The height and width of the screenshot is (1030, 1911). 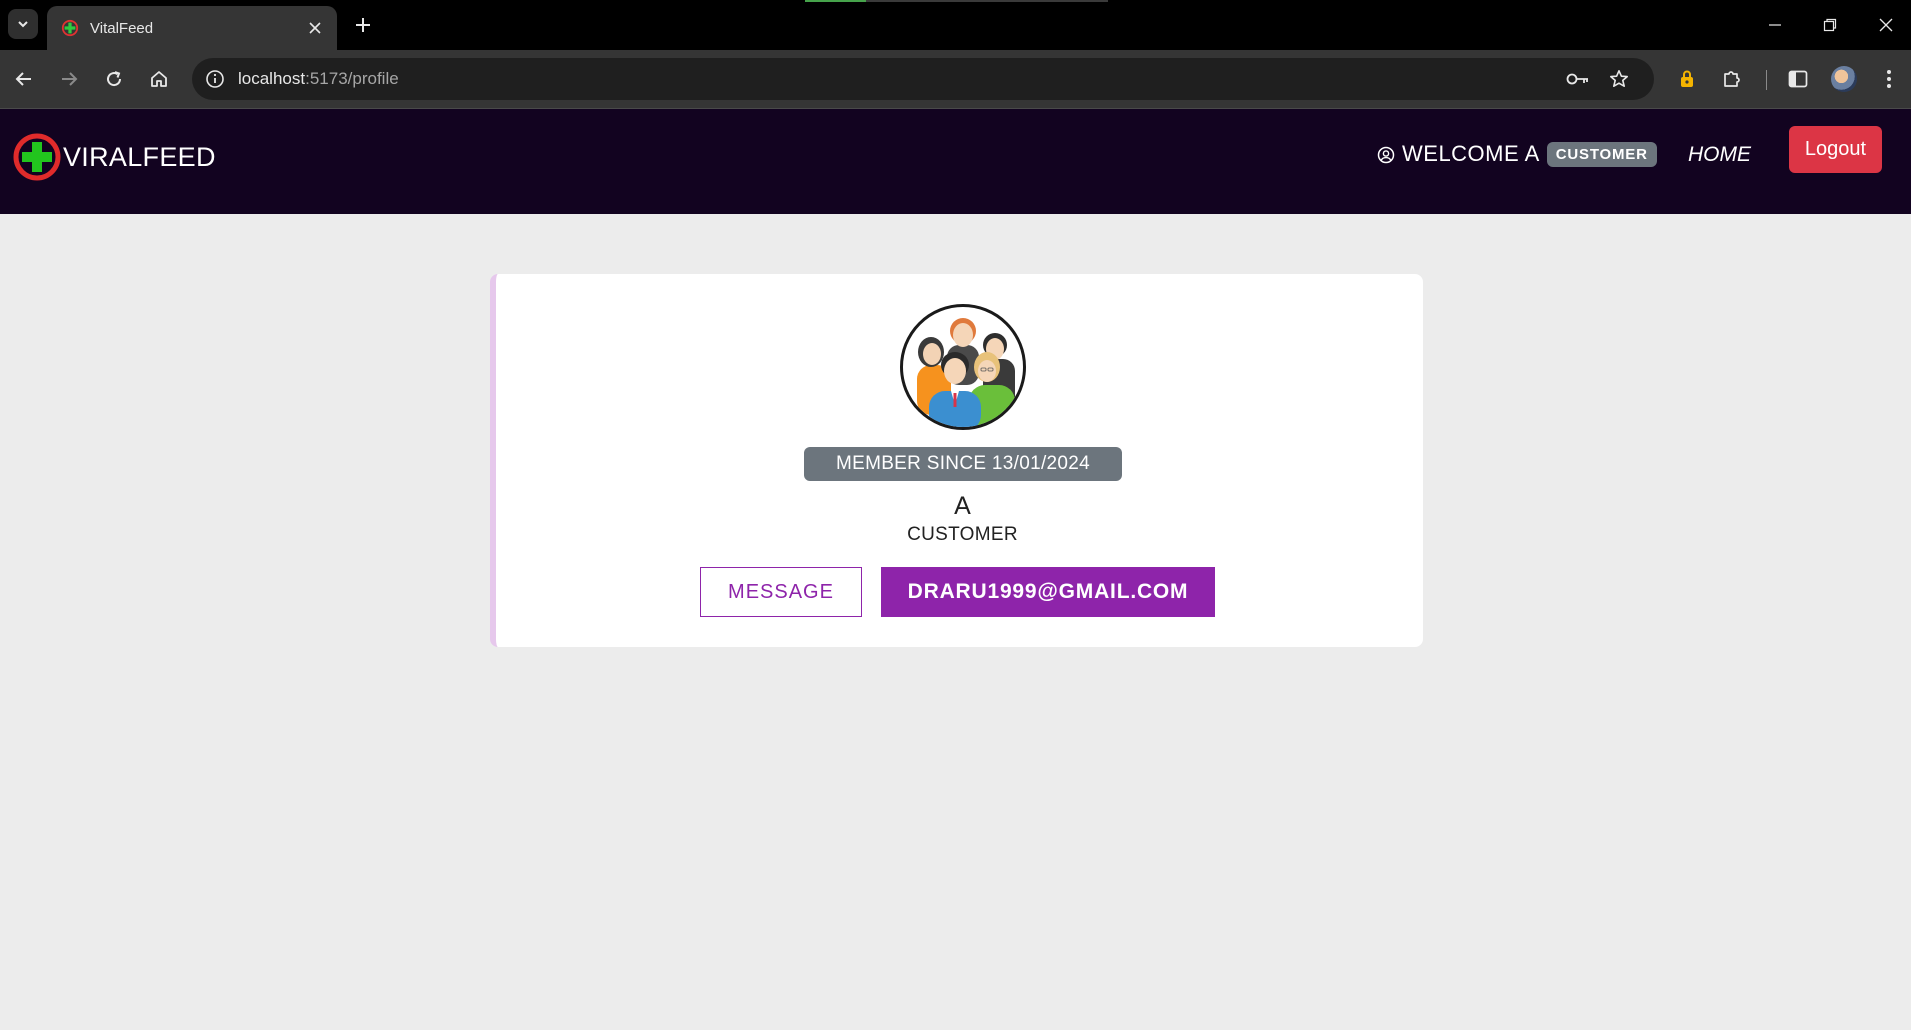 What do you see at coordinates (352, 78) in the screenshot?
I see `url-path: :5173/profile` at bounding box center [352, 78].